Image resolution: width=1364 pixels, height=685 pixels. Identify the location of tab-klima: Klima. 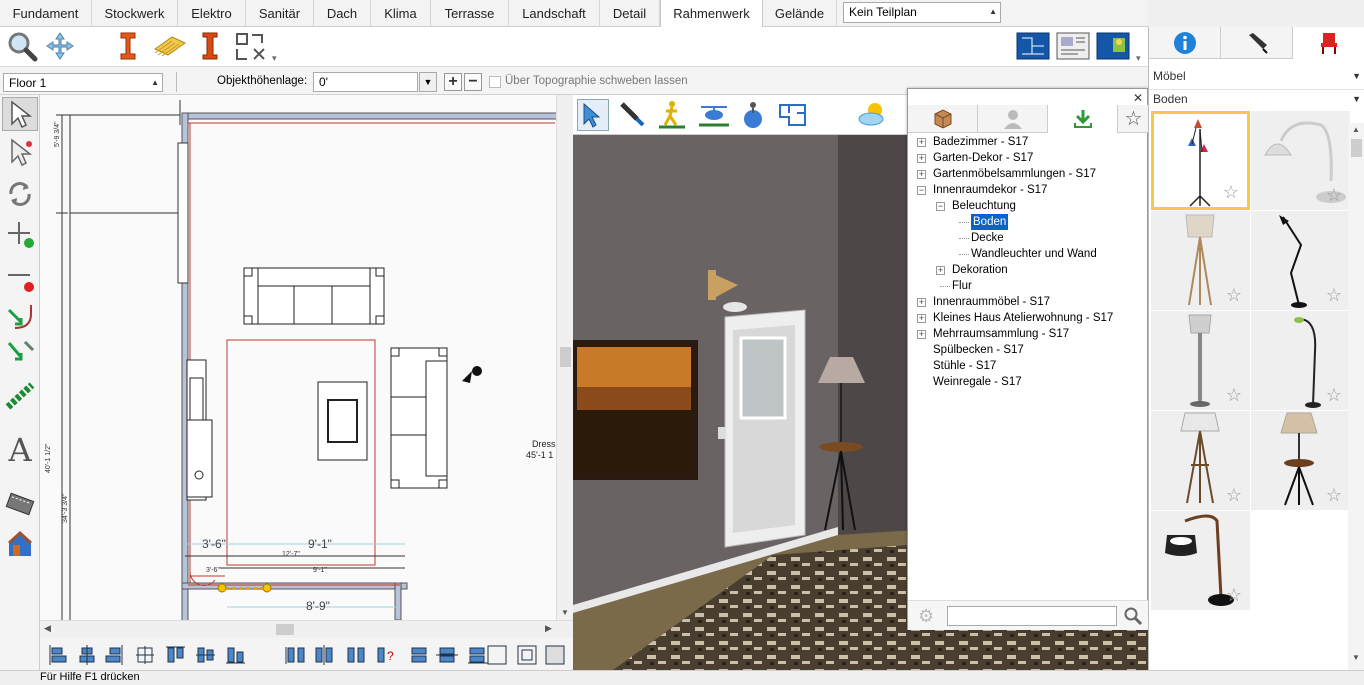
(401, 13).